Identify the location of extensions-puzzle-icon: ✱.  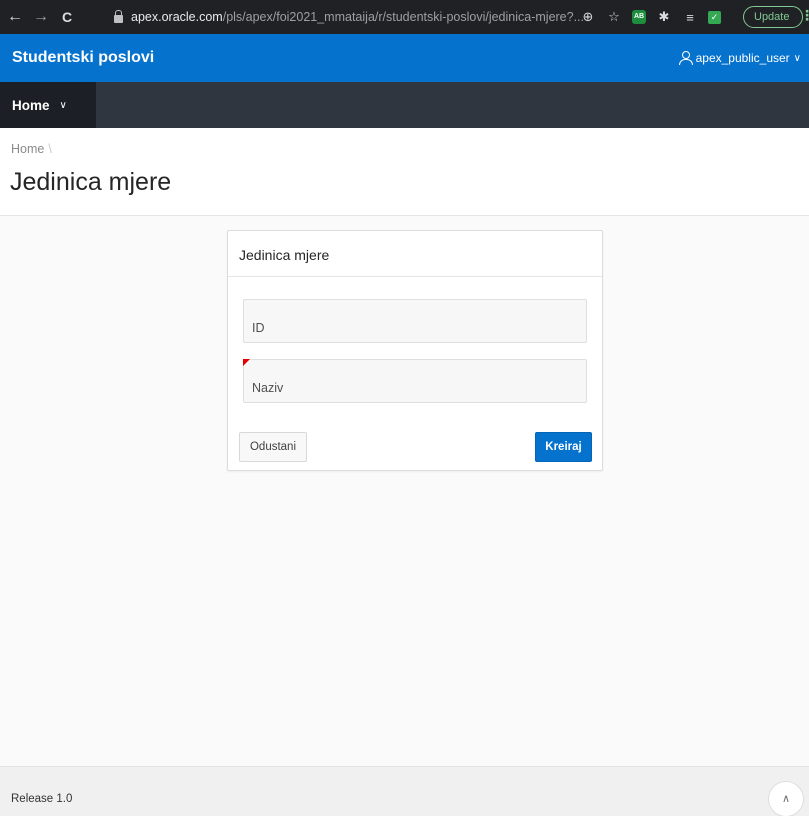
(664, 17).